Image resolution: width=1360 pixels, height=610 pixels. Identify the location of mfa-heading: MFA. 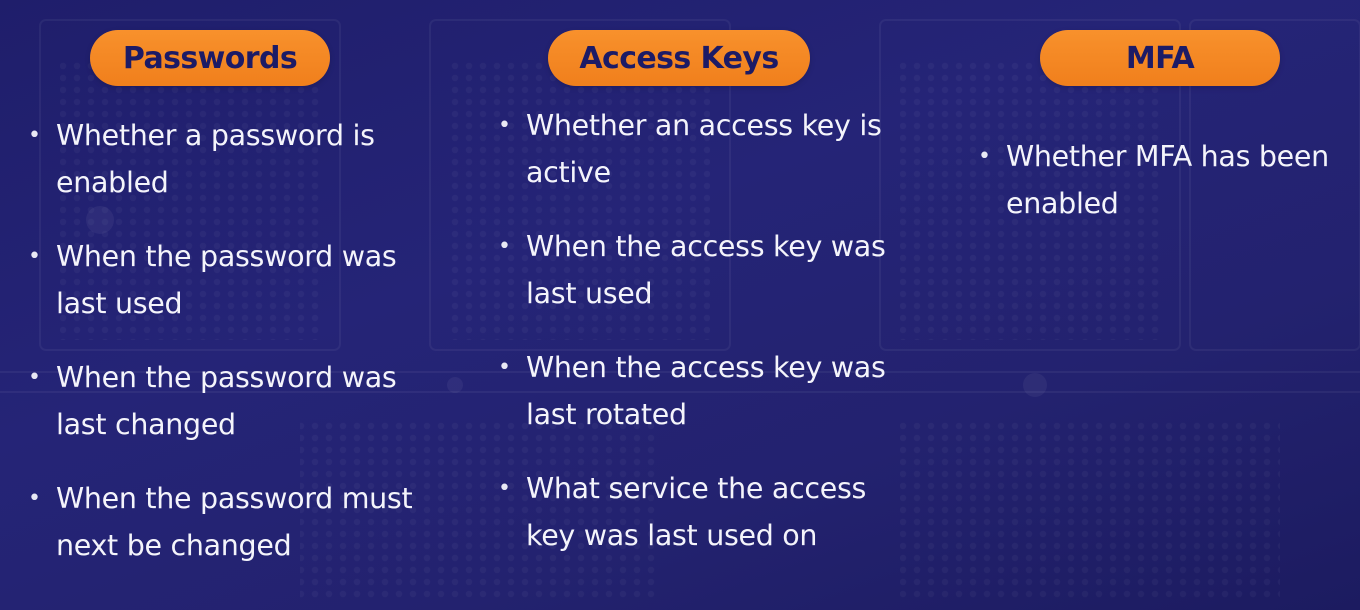
(1160, 58).